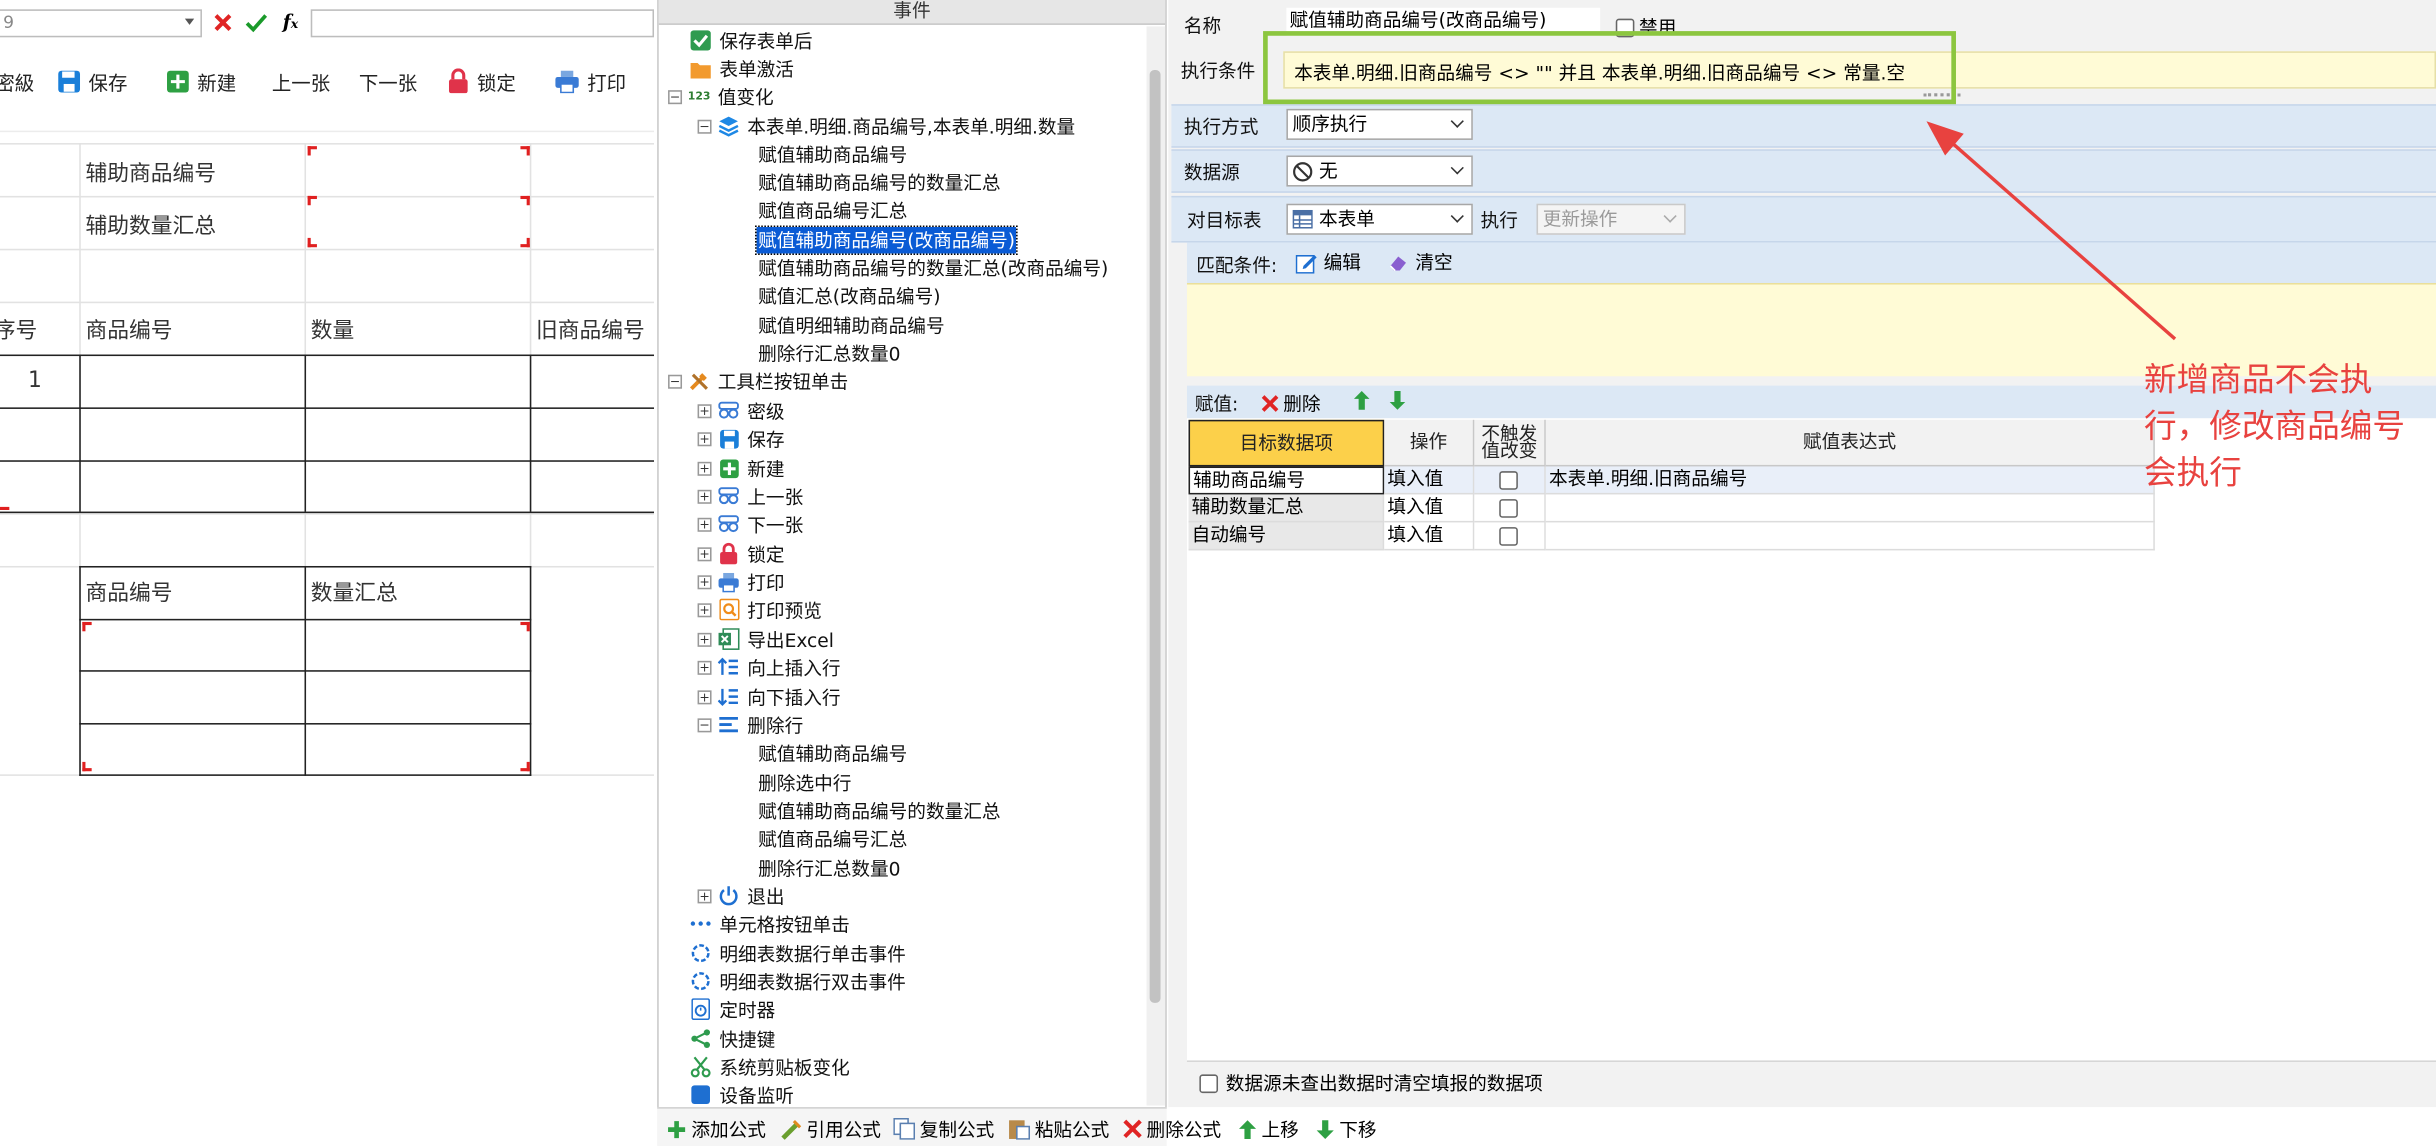 Image resolution: width=2436 pixels, height=1146 pixels. Describe the element at coordinates (733, 1039) in the screenshot. I see `tree-node-shortcut: 快捷键` at that location.